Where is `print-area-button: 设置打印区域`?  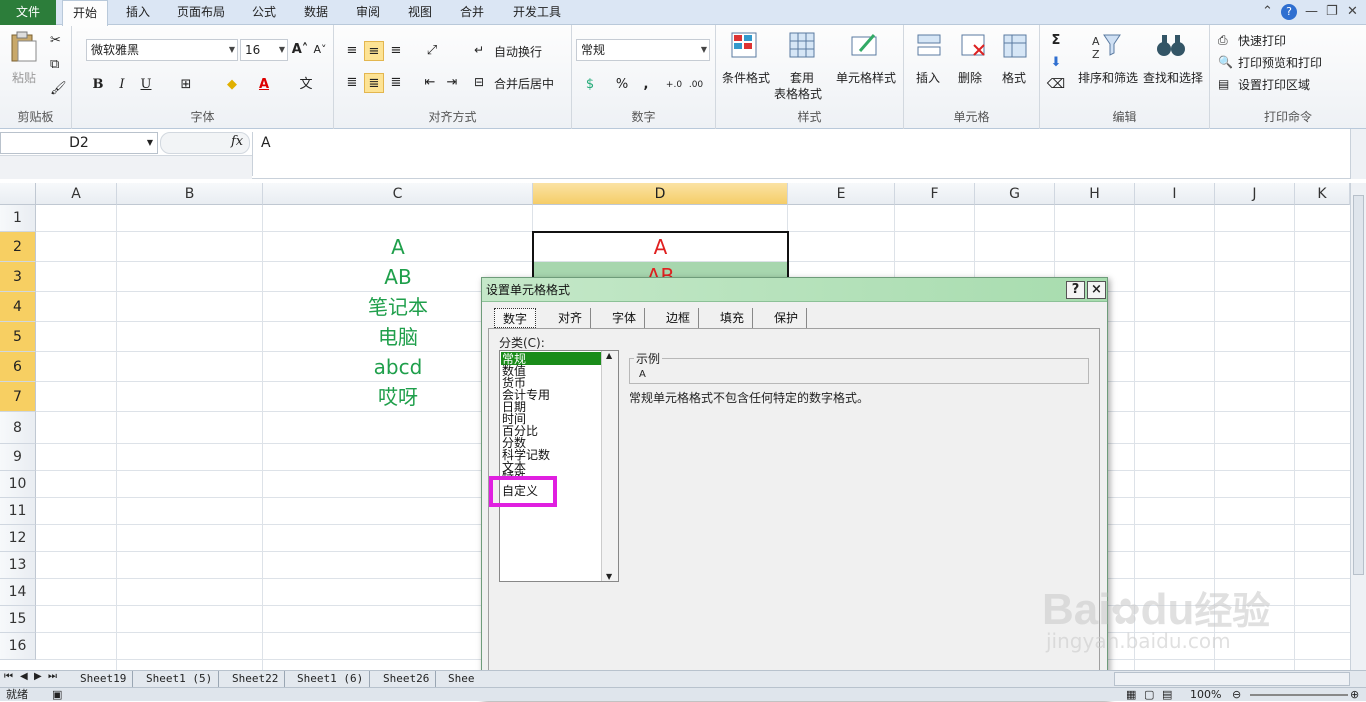 print-area-button: 设置打印区域 is located at coordinates (1274, 84).